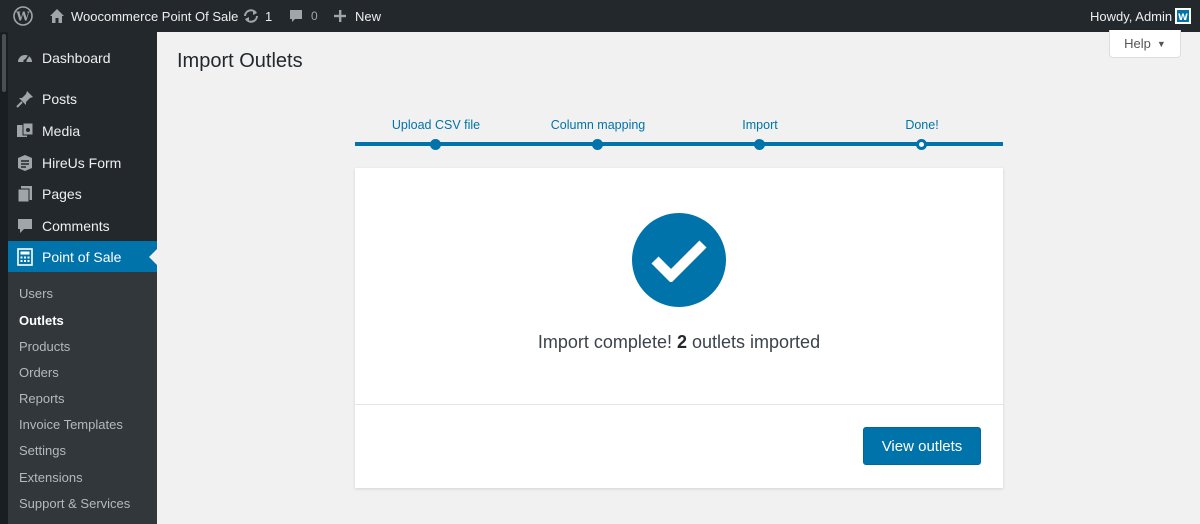 This screenshot has height=524, width=1200. Describe the element at coordinates (71, 424) in the screenshot. I see `submenu-item-invoice-templates: Invoice Templates` at that location.